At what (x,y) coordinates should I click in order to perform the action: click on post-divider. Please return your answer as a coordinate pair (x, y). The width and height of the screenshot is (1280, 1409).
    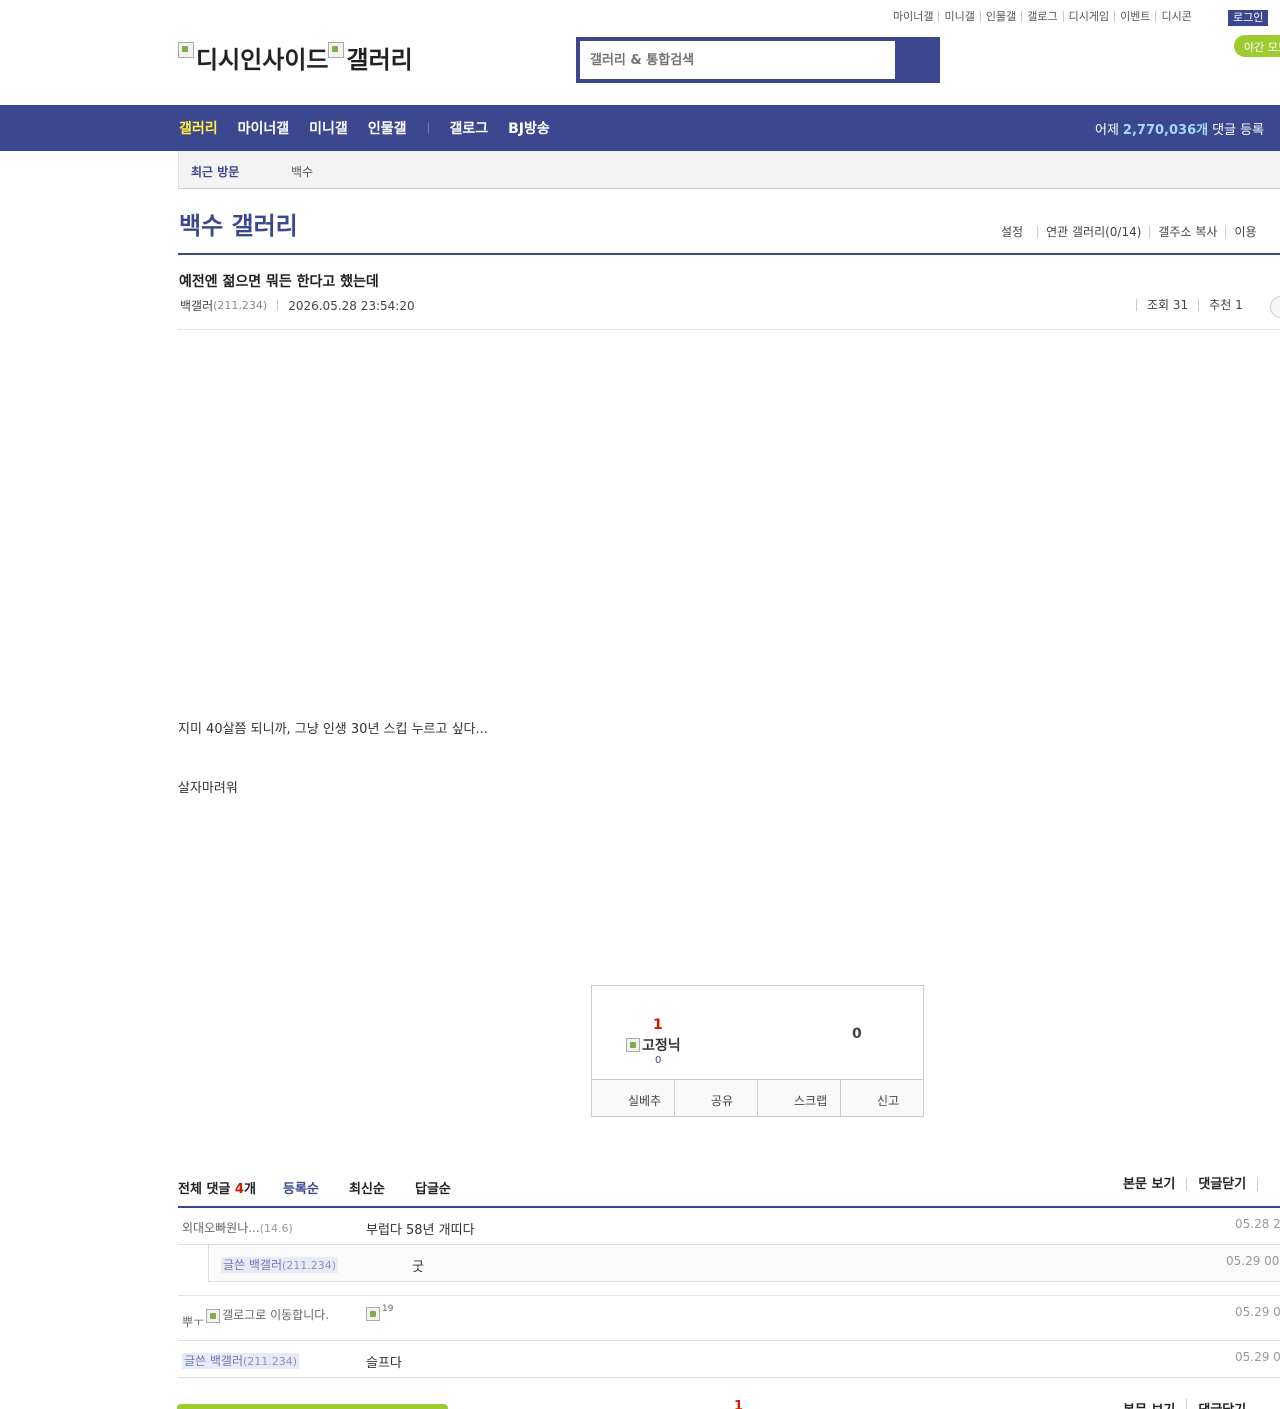
    Looking at the image, I should click on (729, 329).